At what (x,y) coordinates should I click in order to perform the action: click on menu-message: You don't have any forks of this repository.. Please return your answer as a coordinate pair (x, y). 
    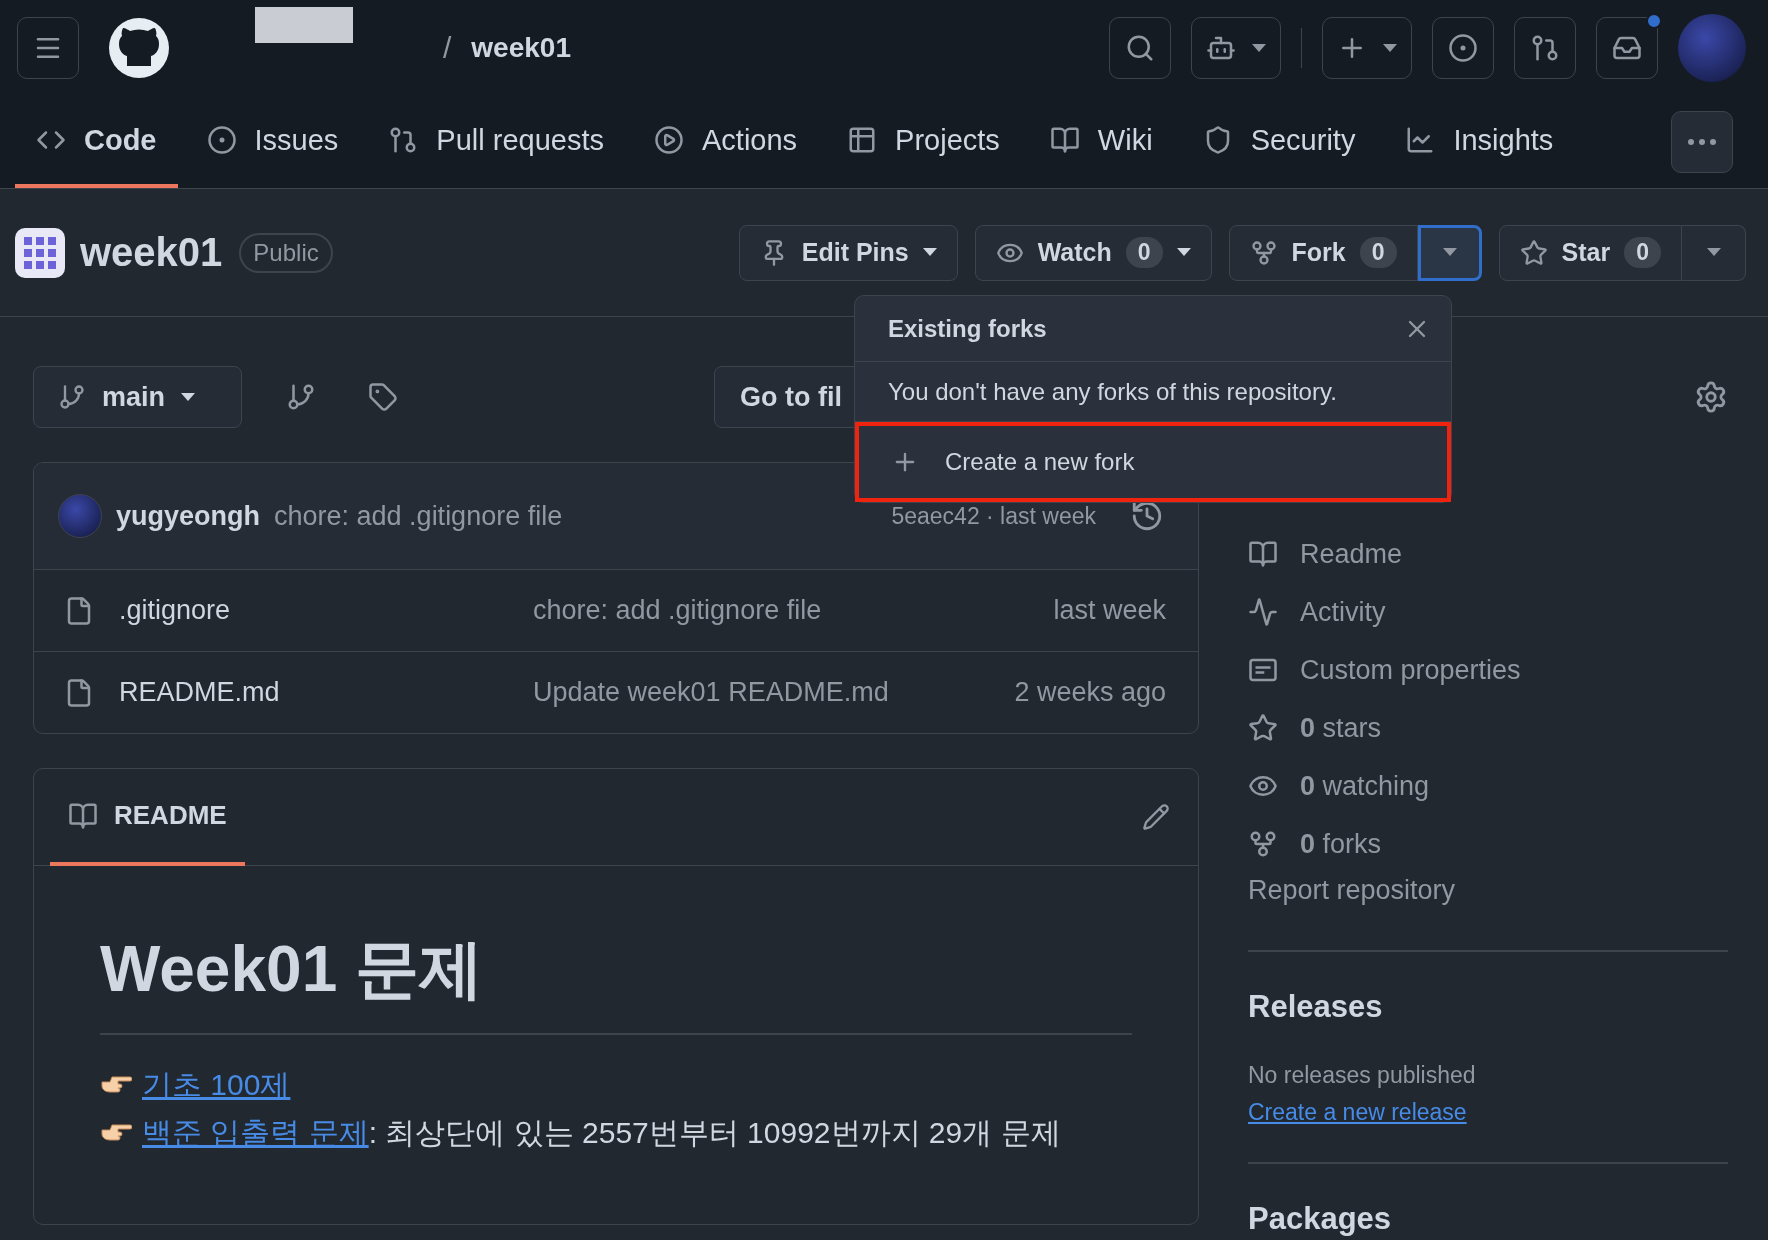
    Looking at the image, I should click on (1153, 392).